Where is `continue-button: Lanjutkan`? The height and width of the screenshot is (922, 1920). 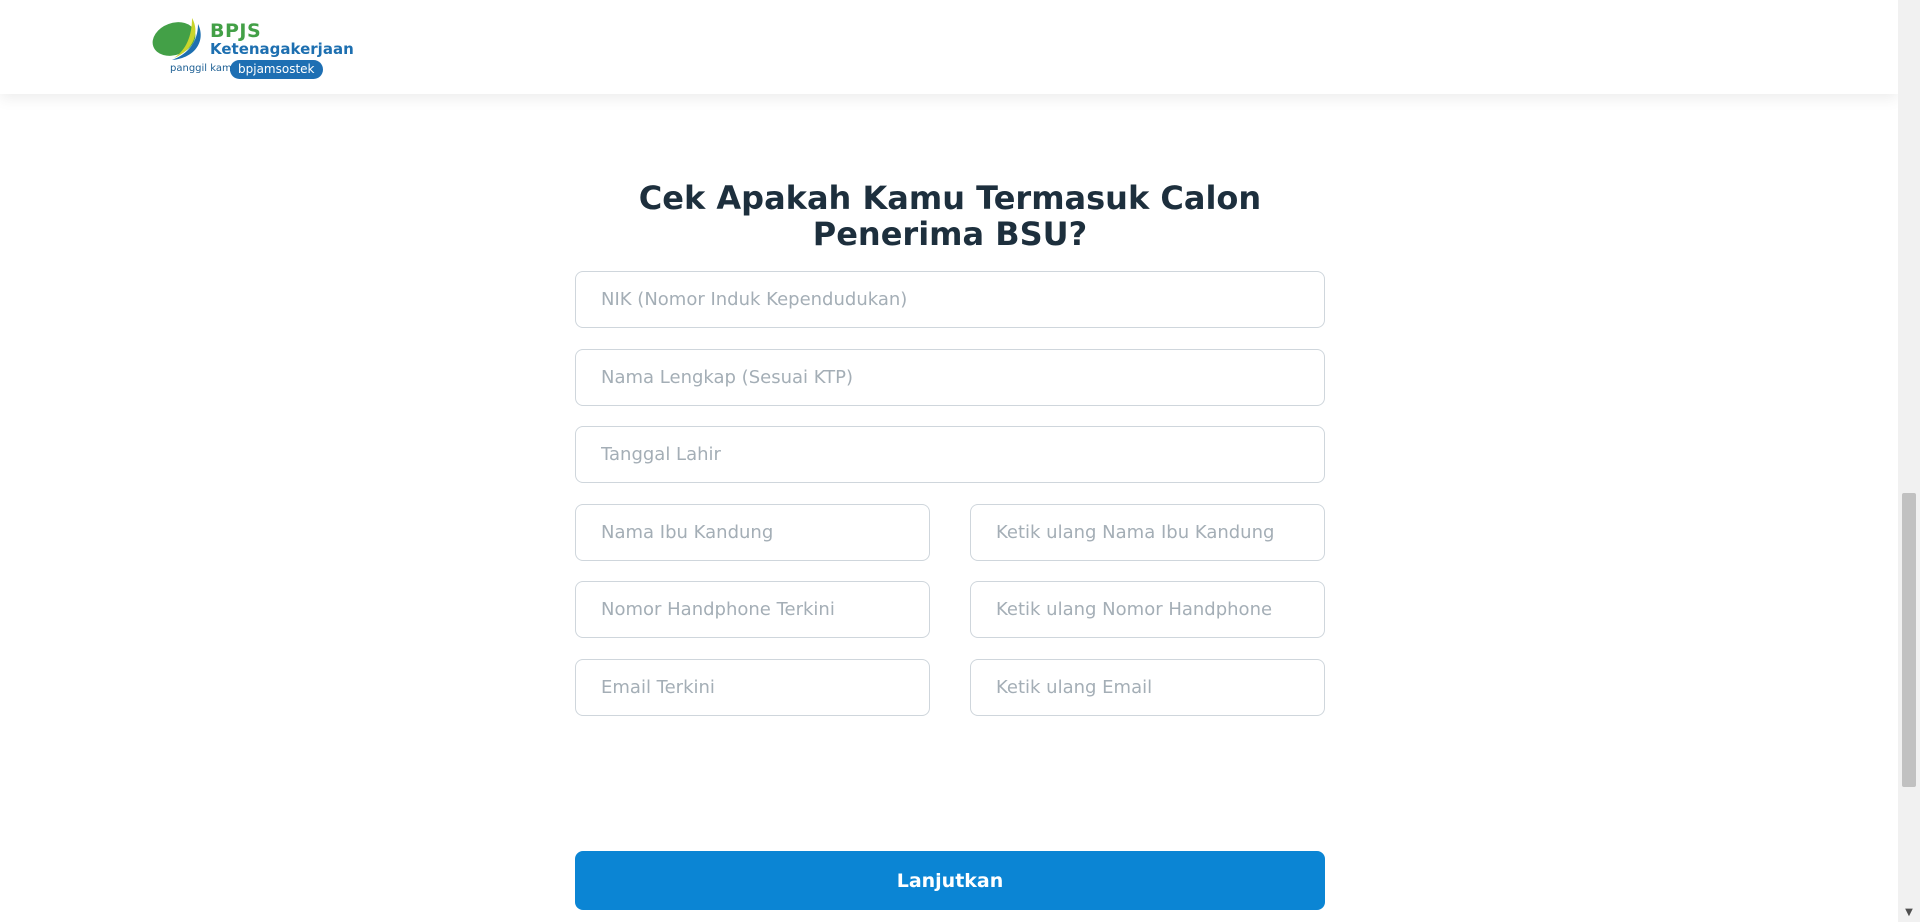 continue-button: Lanjutkan is located at coordinates (950, 880).